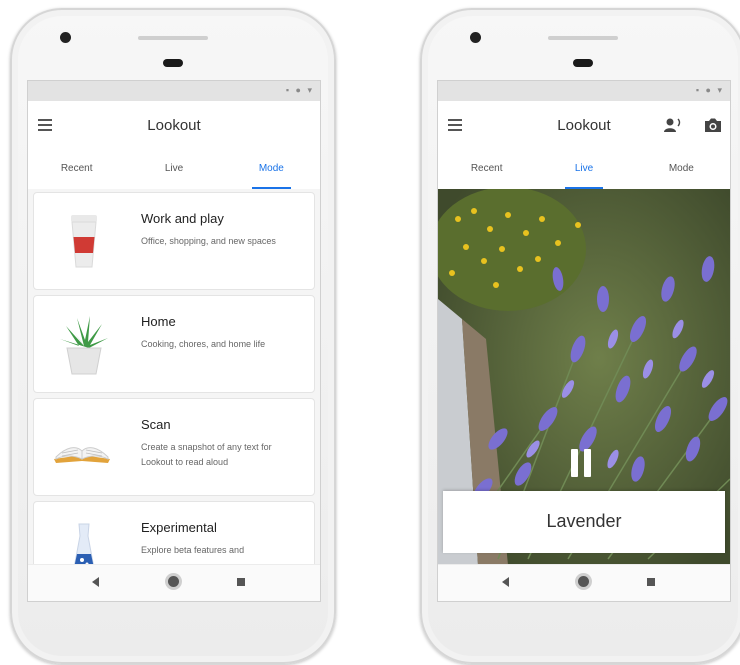  Describe the element at coordinates (673, 125) in the screenshot. I see `person-voice-icon` at that location.